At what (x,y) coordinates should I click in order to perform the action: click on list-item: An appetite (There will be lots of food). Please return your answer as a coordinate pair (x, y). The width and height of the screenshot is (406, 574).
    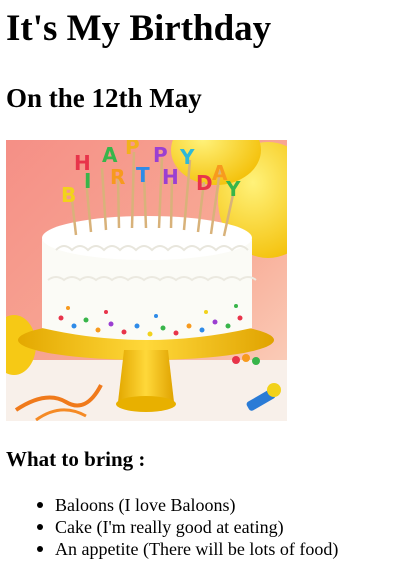
    Looking at the image, I should click on (188, 549).